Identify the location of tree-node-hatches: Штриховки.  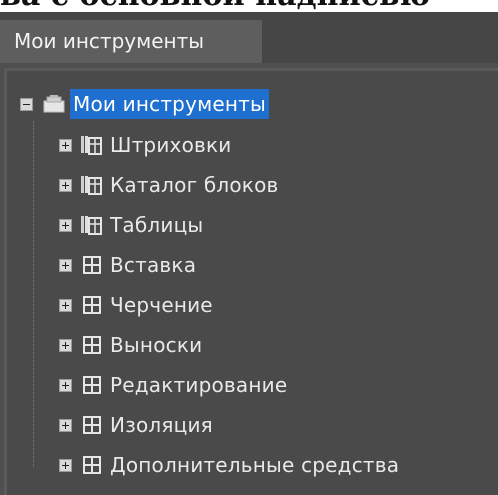
(145, 145).